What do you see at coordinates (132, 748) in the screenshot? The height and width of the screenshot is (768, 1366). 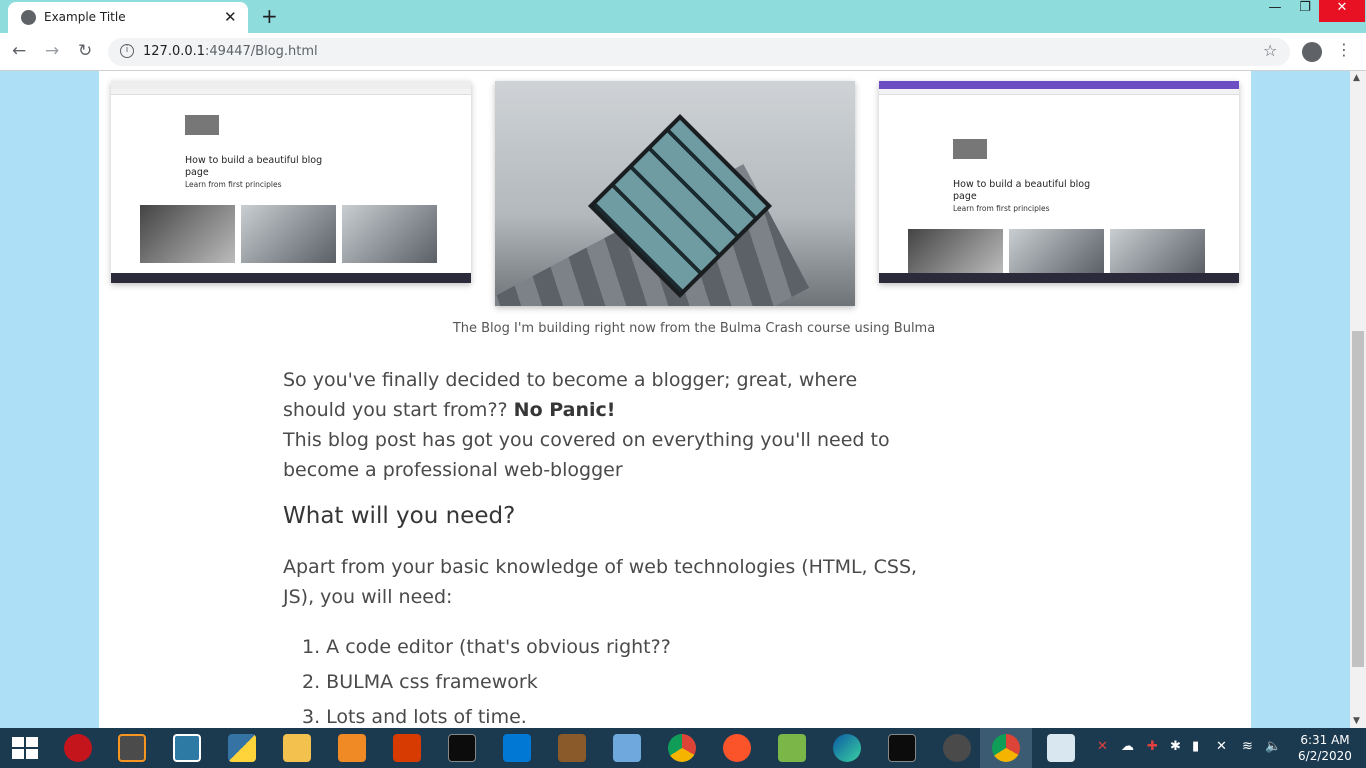 I see `sublime-icon` at bounding box center [132, 748].